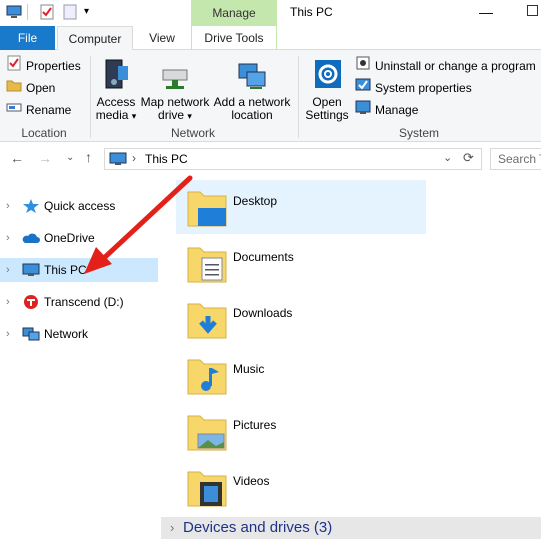  I want to click on title-bar: ▾ Manage This PC —, so click(270, 13).